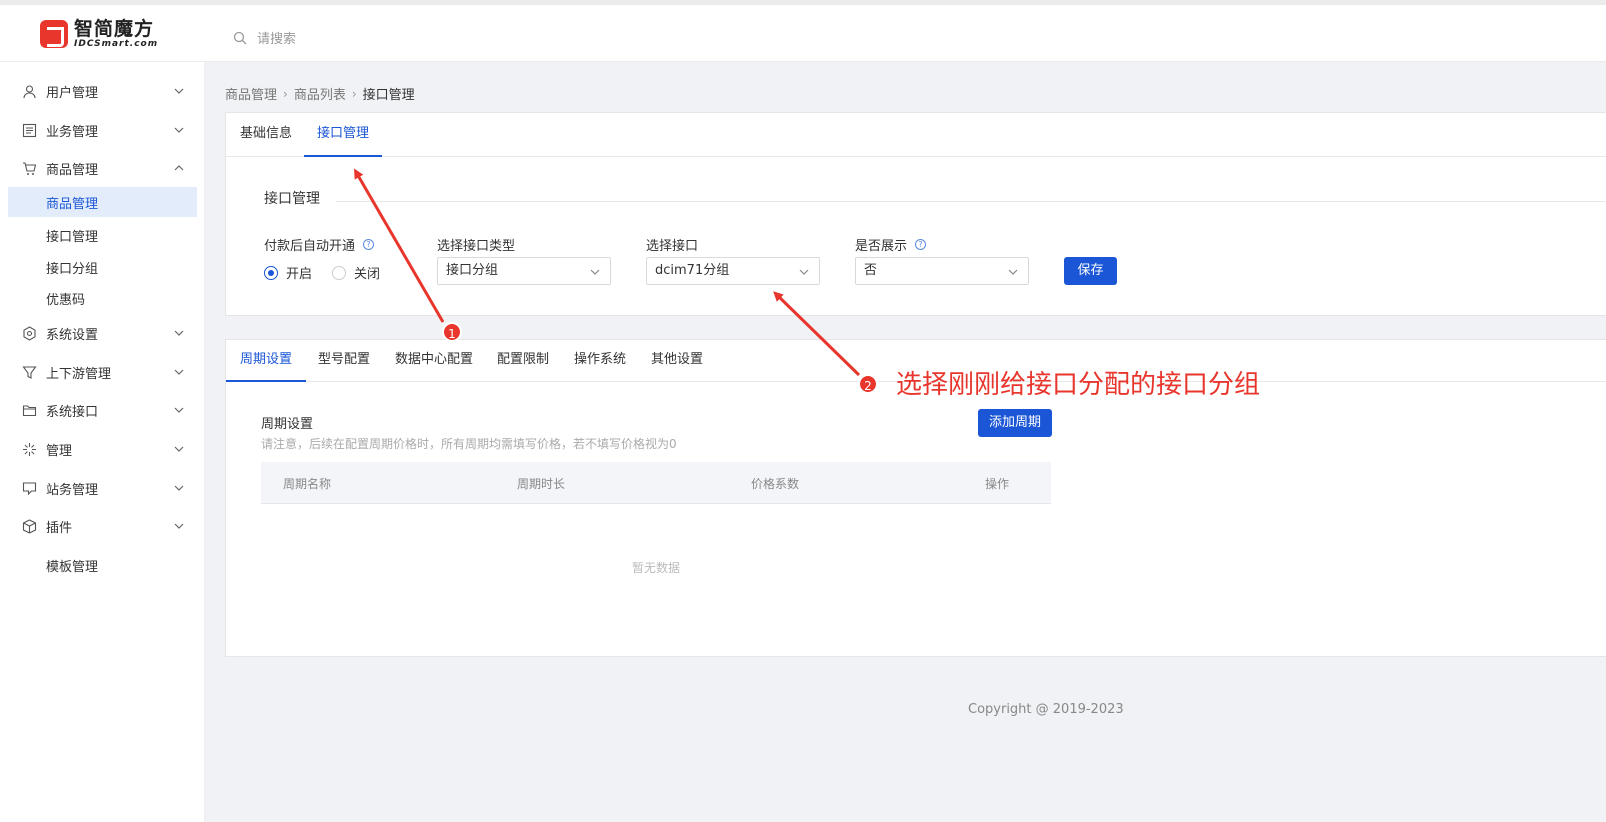  I want to click on cube-icon, so click(29, 526).